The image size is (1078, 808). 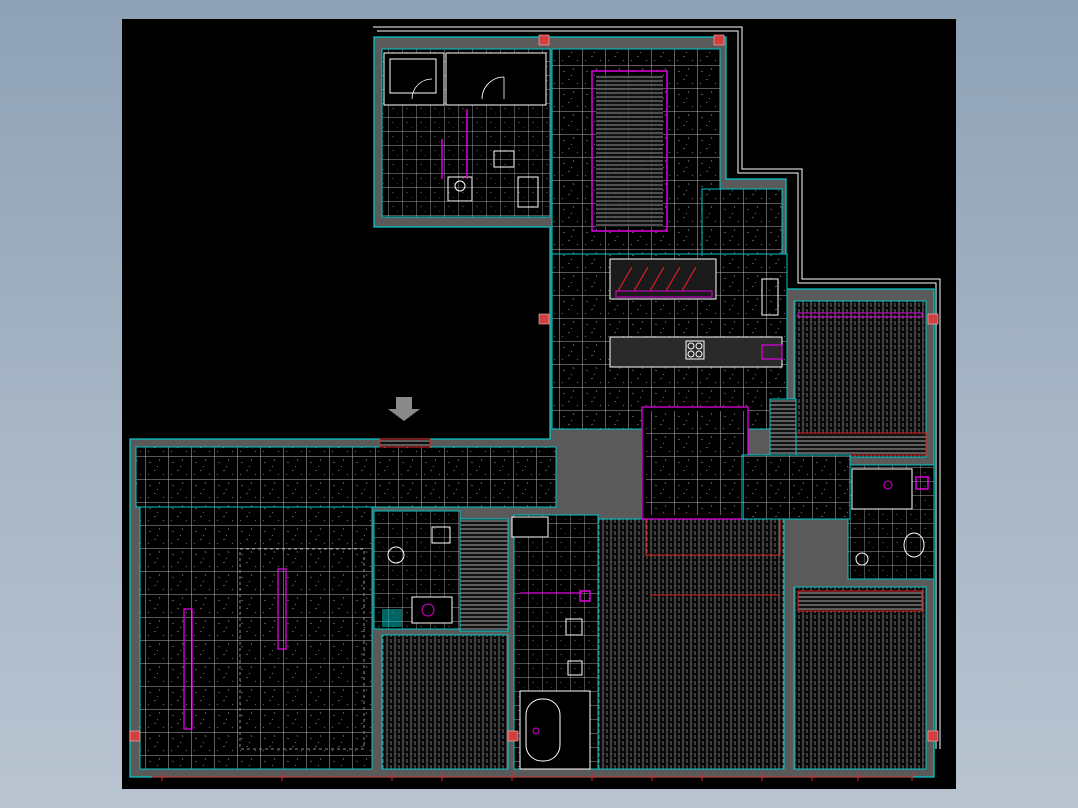 I want to click on bedroom-east-south, so click(x=860, y=678).